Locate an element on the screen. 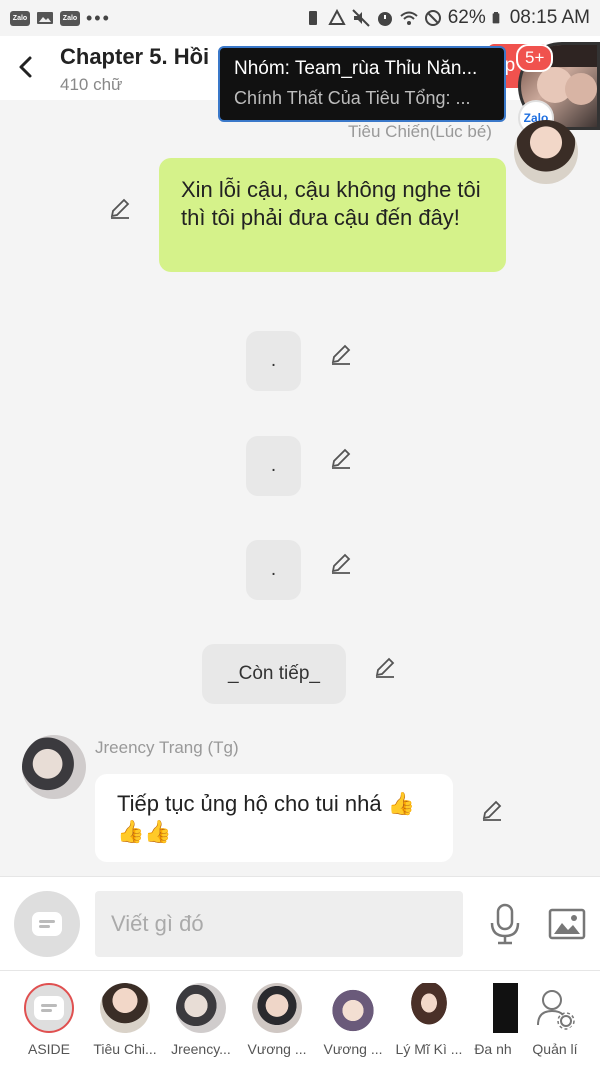 Image resolution: width=600 pixels, height=1067 pixels. message-input is located at coordinates (279, 924).